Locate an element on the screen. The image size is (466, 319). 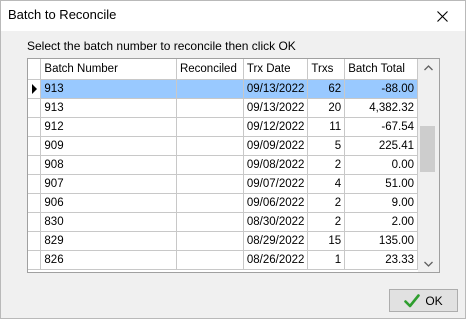
cell-trxs: 1 is located at coordinates (326, 260).